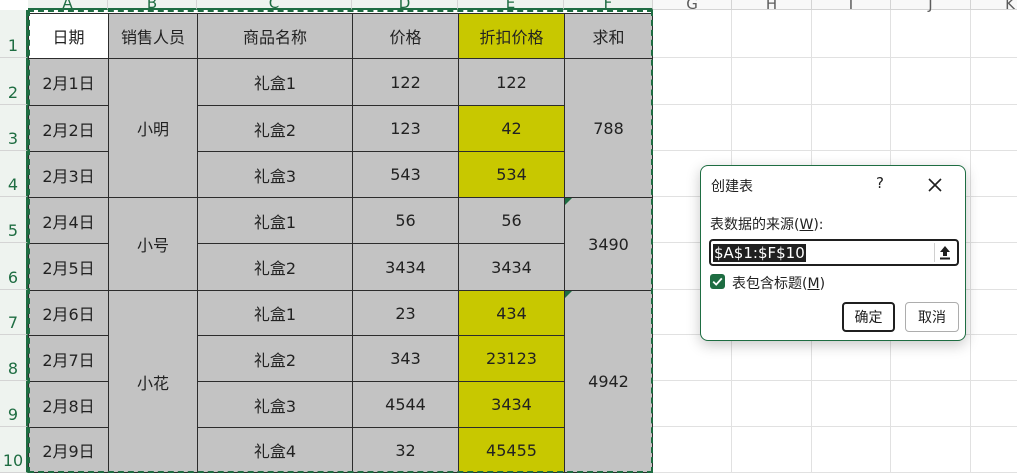 The height and width of the screenshot is (474, 1017). I want to click on collapse-dialog-button, so click(944, 252).